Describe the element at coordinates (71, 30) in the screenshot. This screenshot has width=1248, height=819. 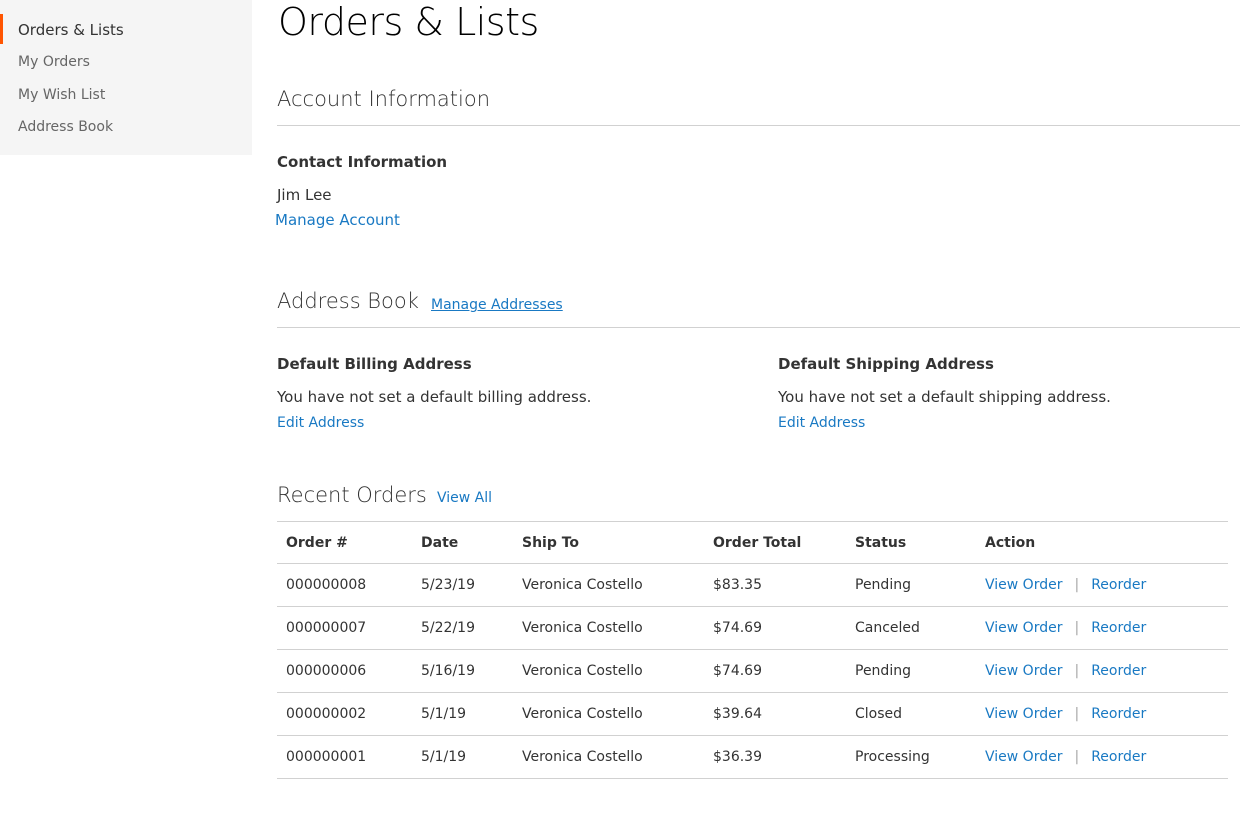
I see `sidebar-item-orders-lists: Orders & Lists` at that location.